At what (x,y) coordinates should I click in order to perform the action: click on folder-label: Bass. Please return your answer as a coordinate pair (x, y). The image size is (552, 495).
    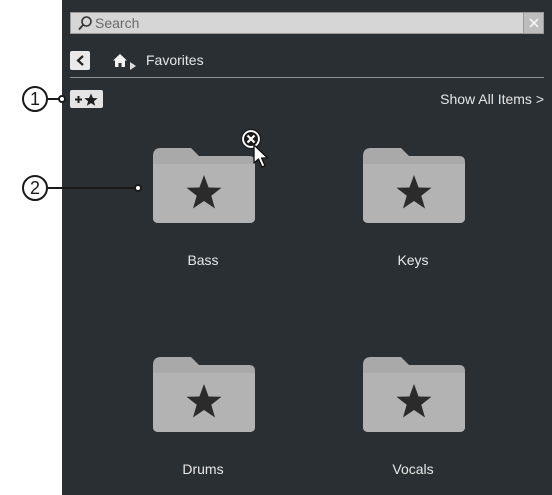
    Looking at the image, I should click on (203, 260).